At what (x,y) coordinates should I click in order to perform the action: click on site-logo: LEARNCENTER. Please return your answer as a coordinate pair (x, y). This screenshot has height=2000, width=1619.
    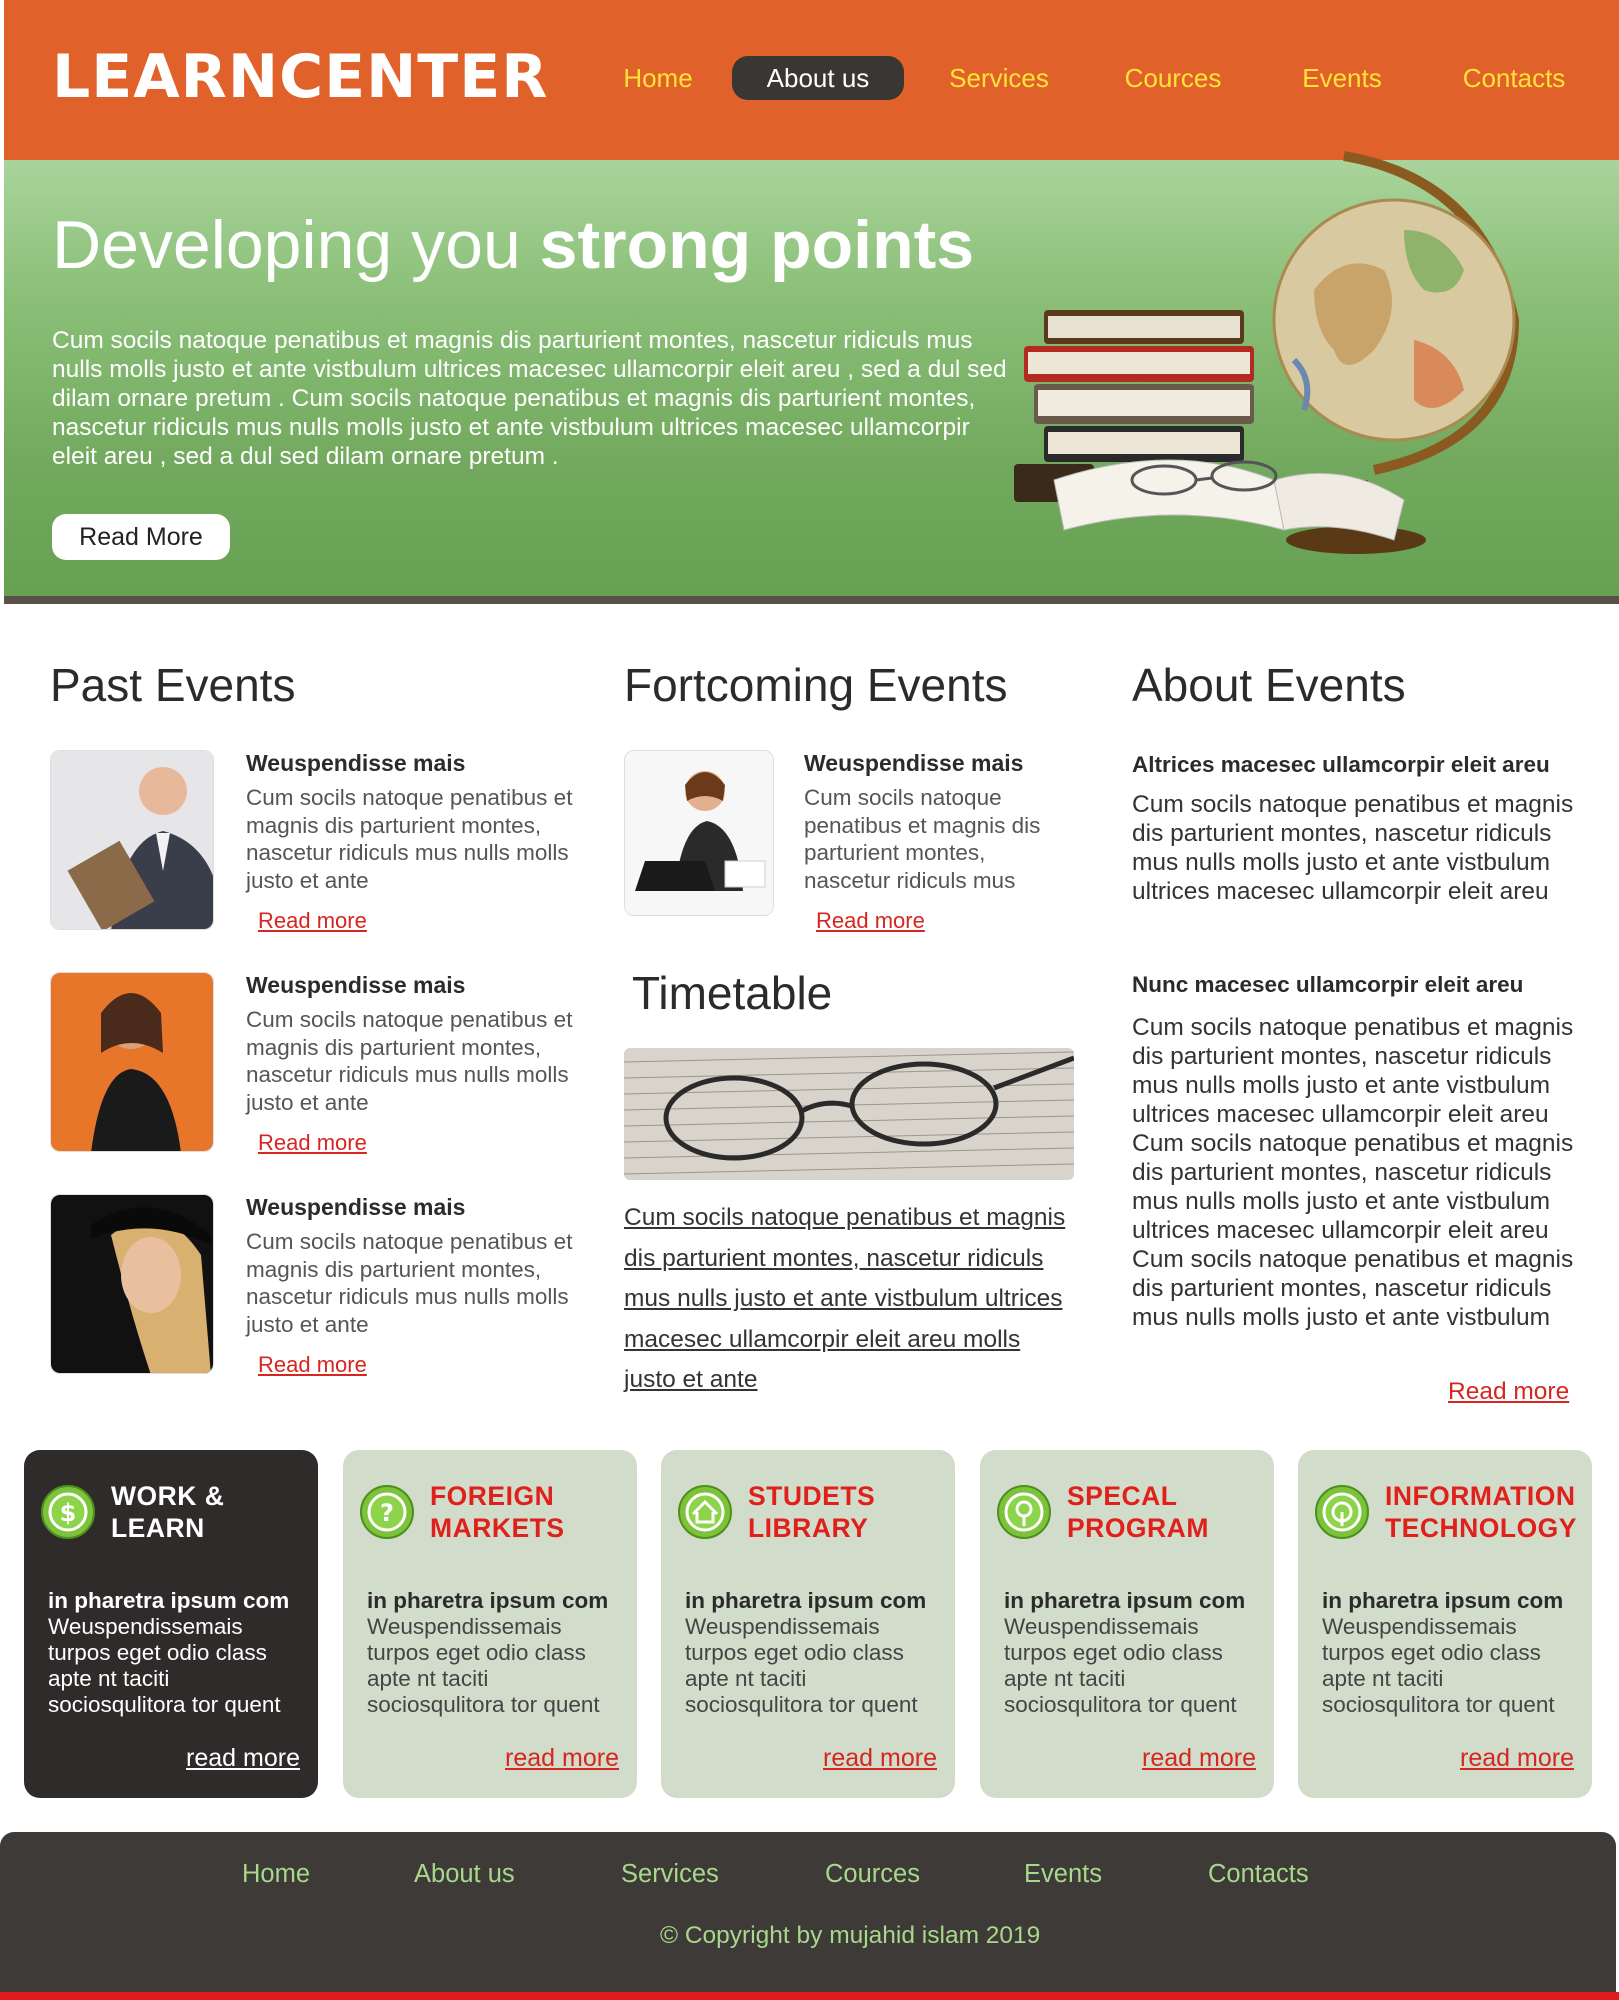
    Looking at the image, I should click on (300, 77).